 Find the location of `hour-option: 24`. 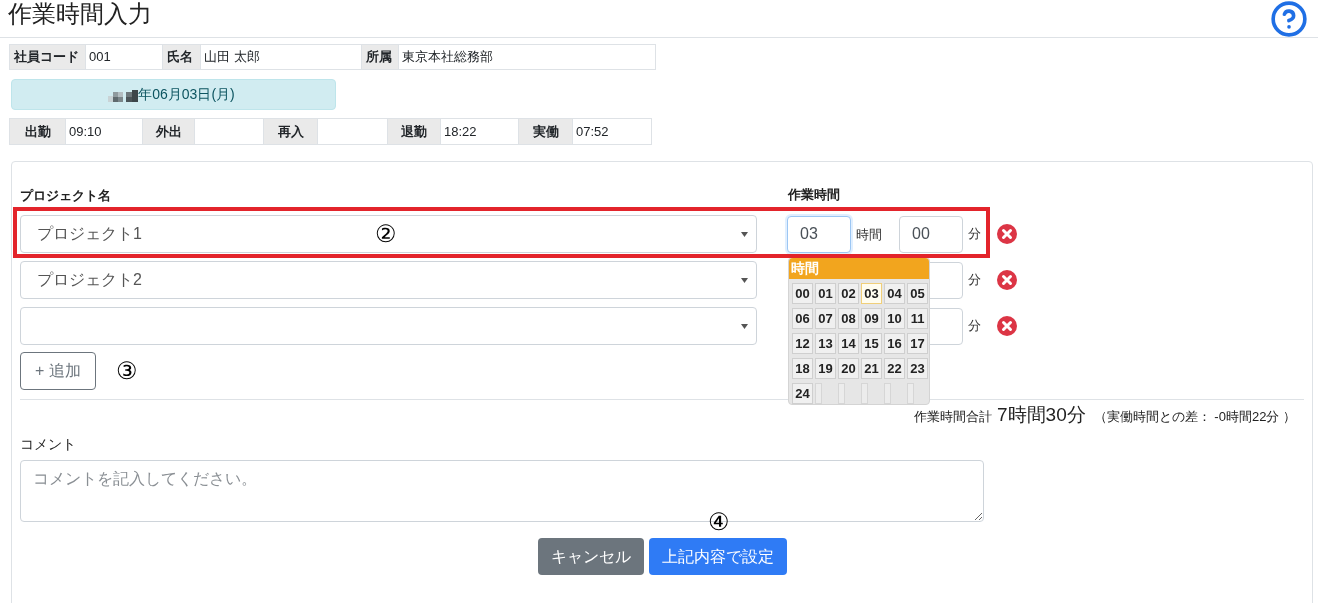

hour-option: 24 is located at coordinates (802, 393).